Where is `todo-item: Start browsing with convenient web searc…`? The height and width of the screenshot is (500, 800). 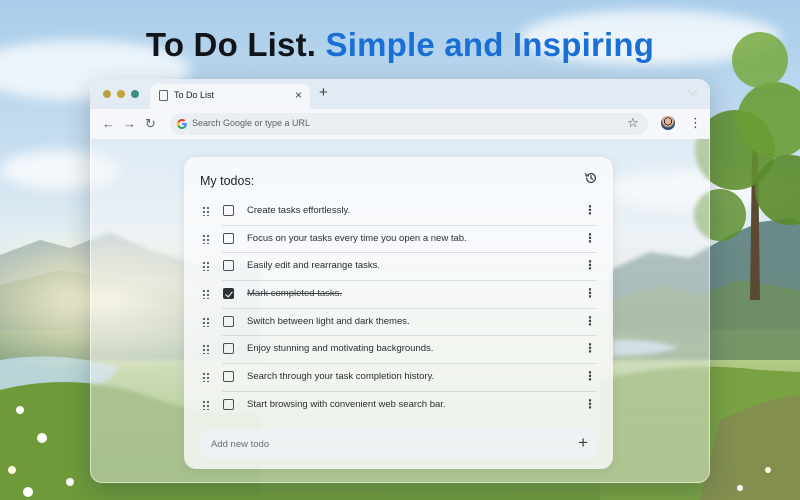 todo-item: Start browsing with convenient web searc… is located at coordinates (398, 404).